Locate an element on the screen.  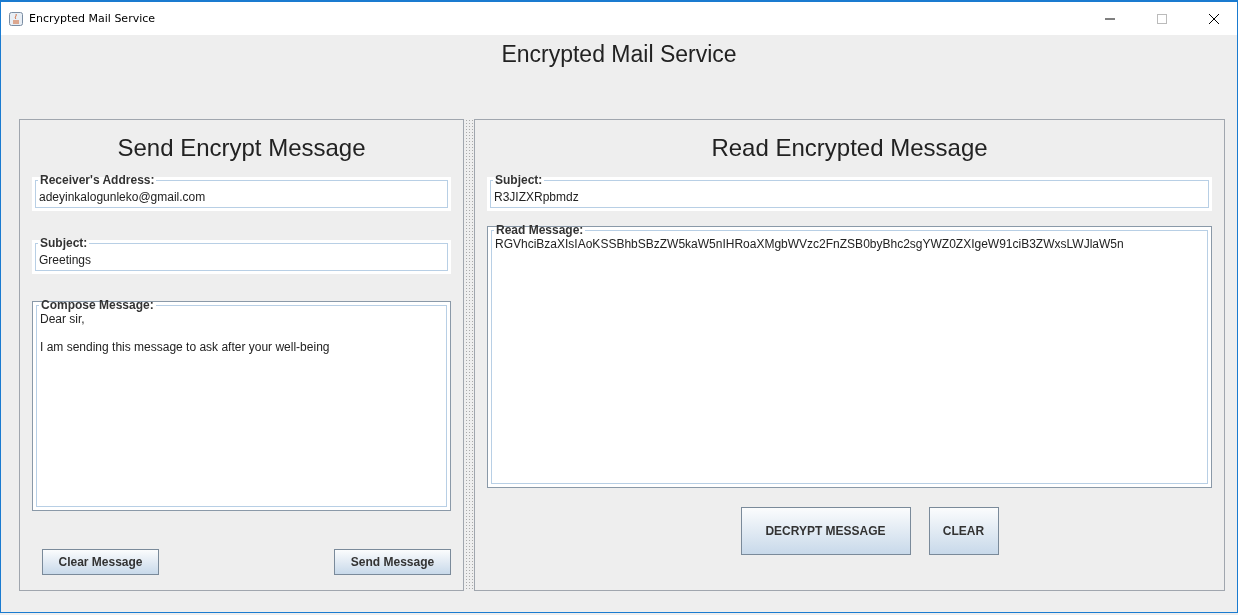
panel-title: Send Encrypt Message is located at coordinates (241, 148).